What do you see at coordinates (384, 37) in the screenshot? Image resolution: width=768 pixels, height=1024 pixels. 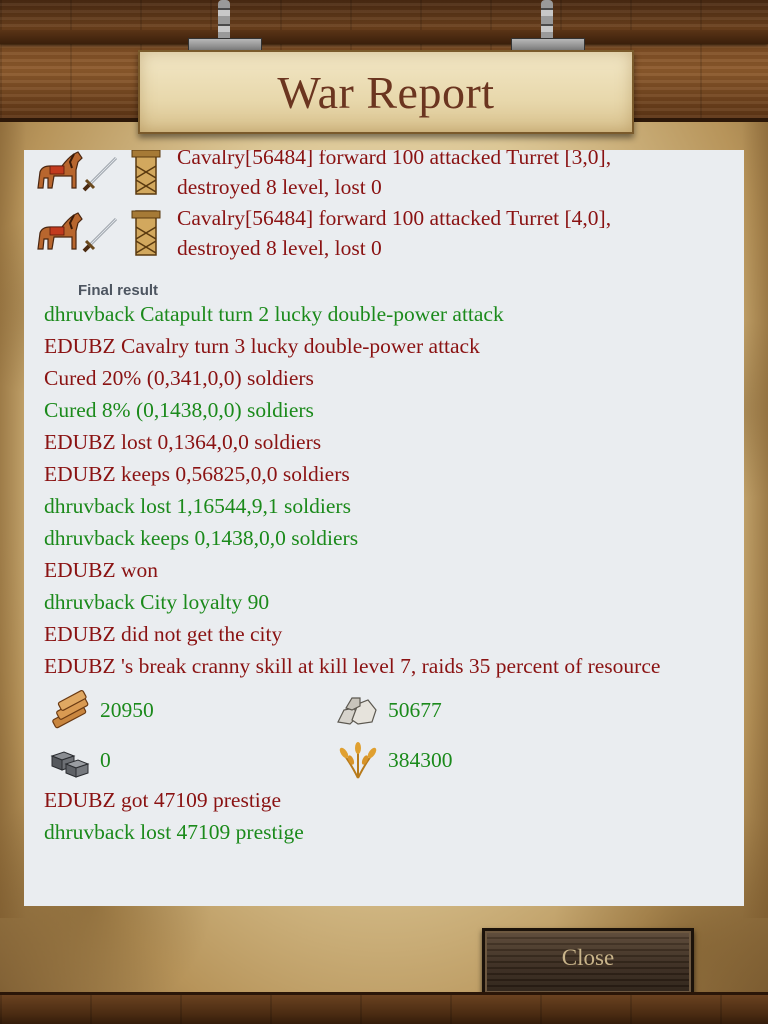 I see `top-rail` at bounding box center [384, 37].